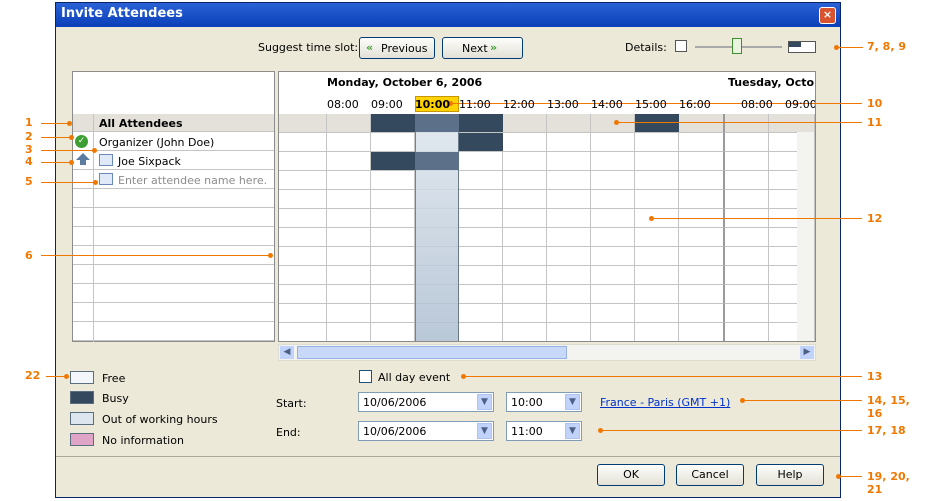 Image resolution: width=928 pixels, height=501 pixels. What do you see at coordinates (790, 475) in the screenshot?
I see `help-button: Help` at bounding box center [790, 475].